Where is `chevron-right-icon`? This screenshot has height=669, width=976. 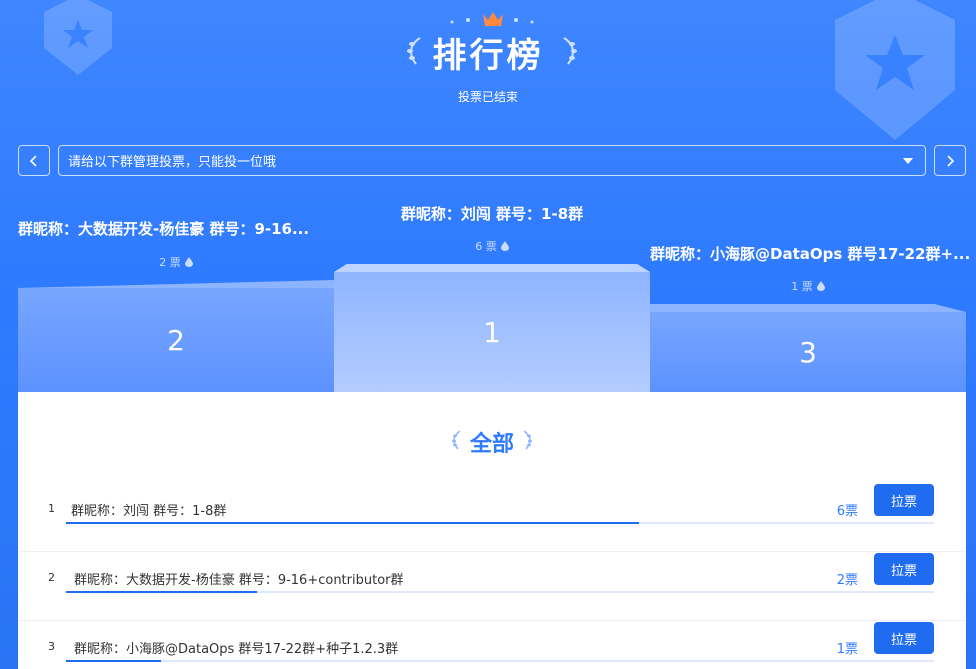
chevron-right-icon is located at coordinates (951, 160).